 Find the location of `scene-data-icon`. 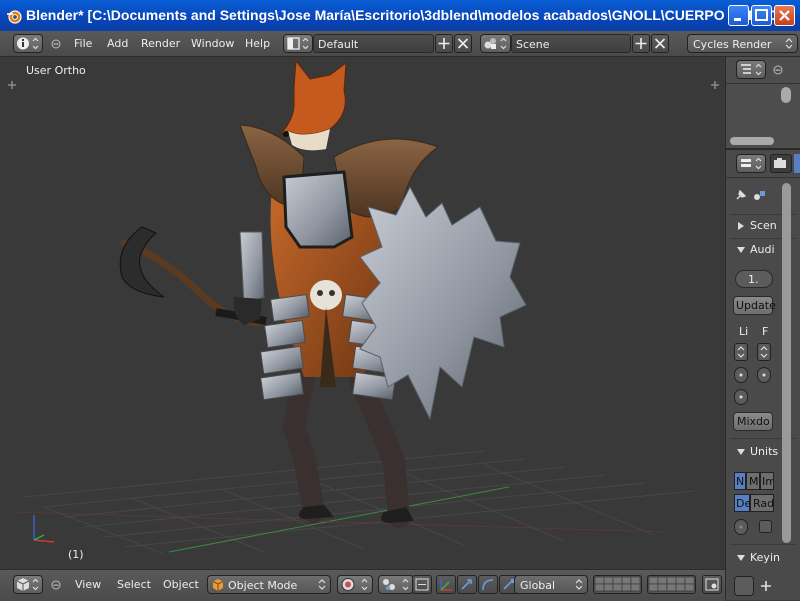

scene-data-icon is located at coordinates (759, 195).